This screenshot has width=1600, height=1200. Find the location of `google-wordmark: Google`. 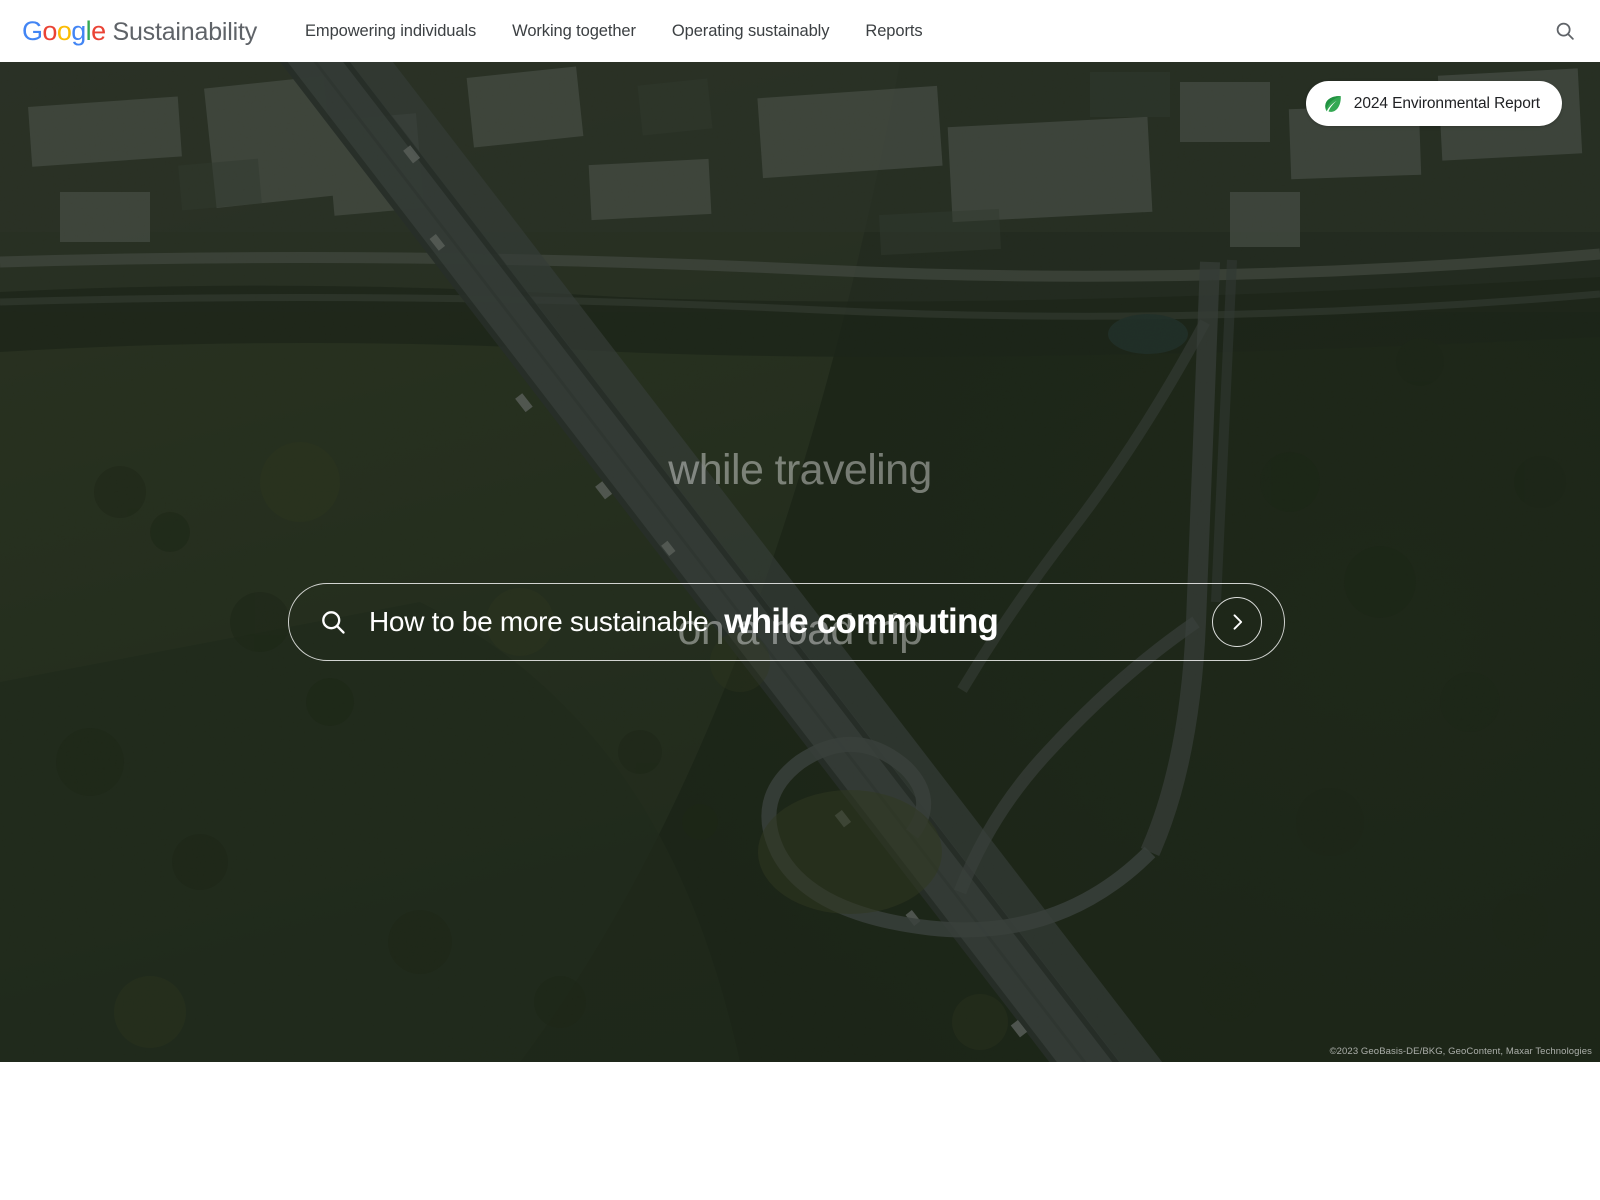

google-wordmark: Google is located at coordinates (64, 31).